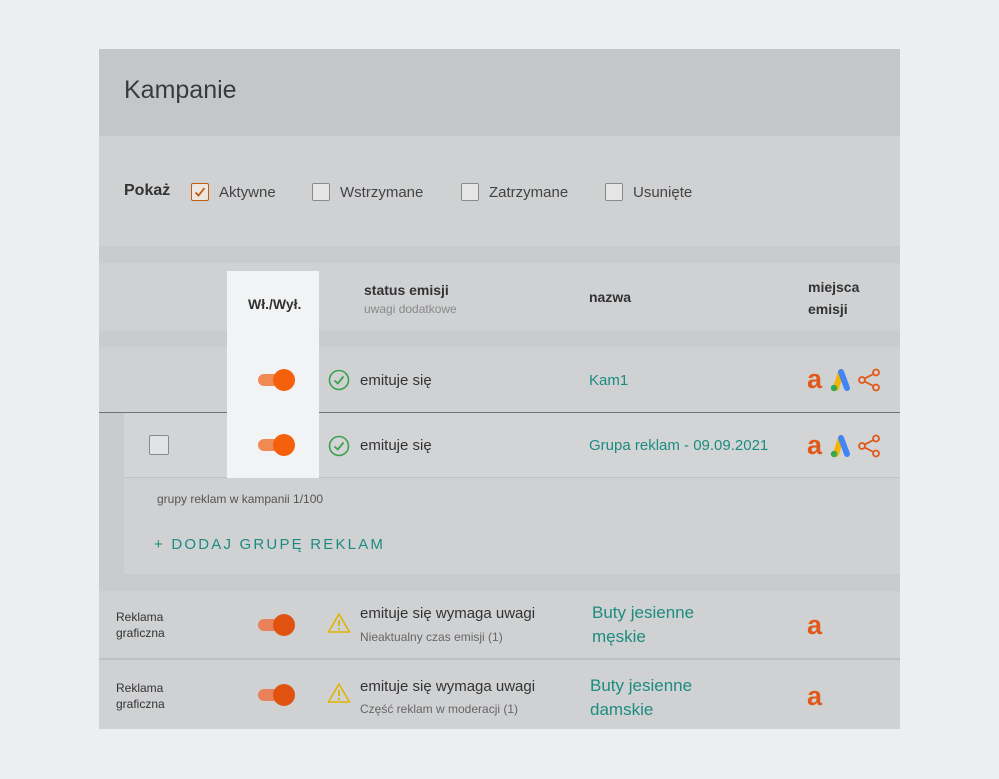 The image size is (999, 779). I want to click on ad-group-select-checkbox, so click(159, 445).